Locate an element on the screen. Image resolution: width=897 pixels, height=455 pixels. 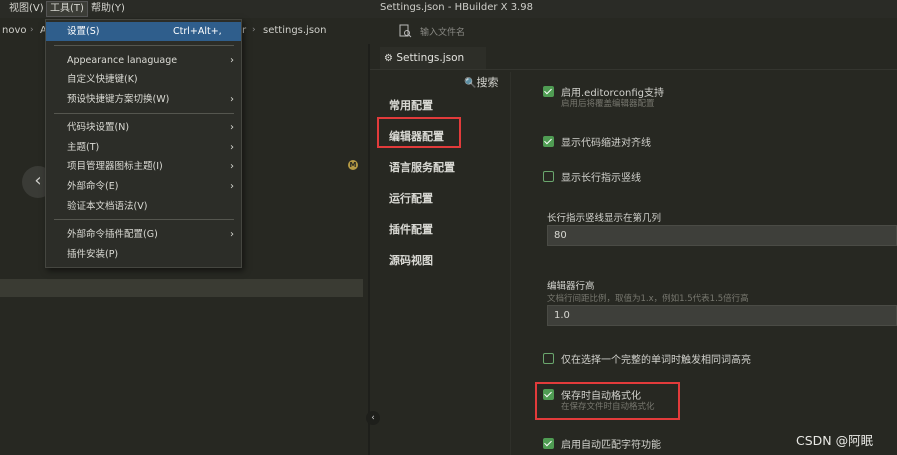
menu-item-label: 验证本文档语法(V) is located at coordinates (107, 206).